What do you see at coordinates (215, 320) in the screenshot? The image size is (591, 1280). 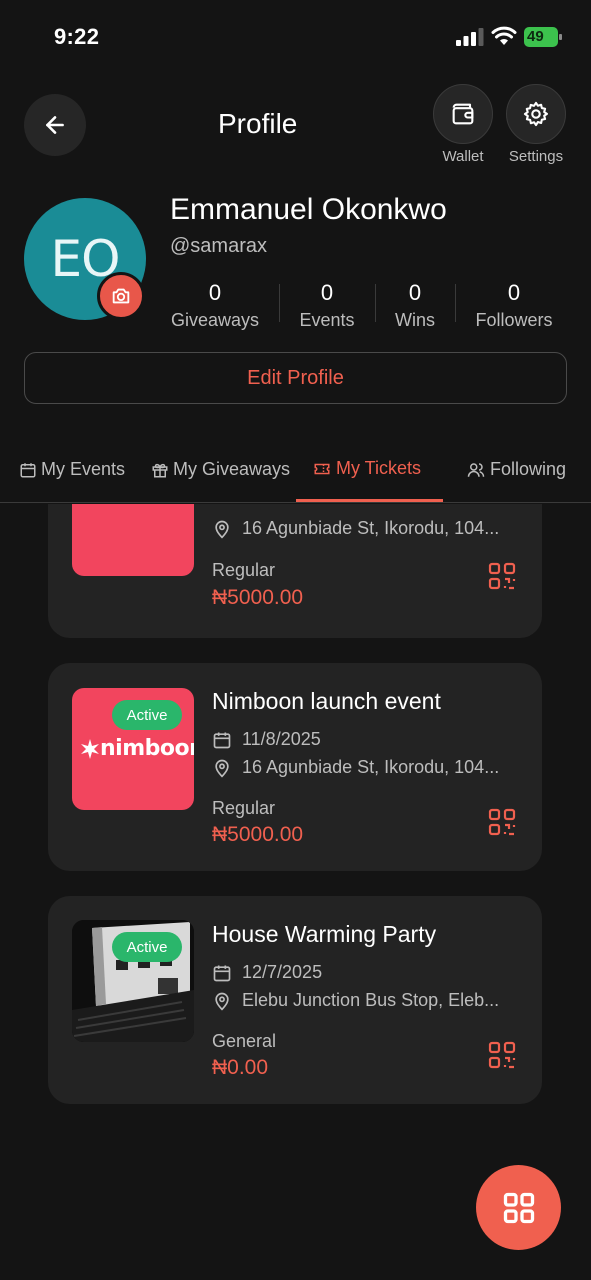 I see `stat-label: Giveaways` at bounding box center [215, 320].